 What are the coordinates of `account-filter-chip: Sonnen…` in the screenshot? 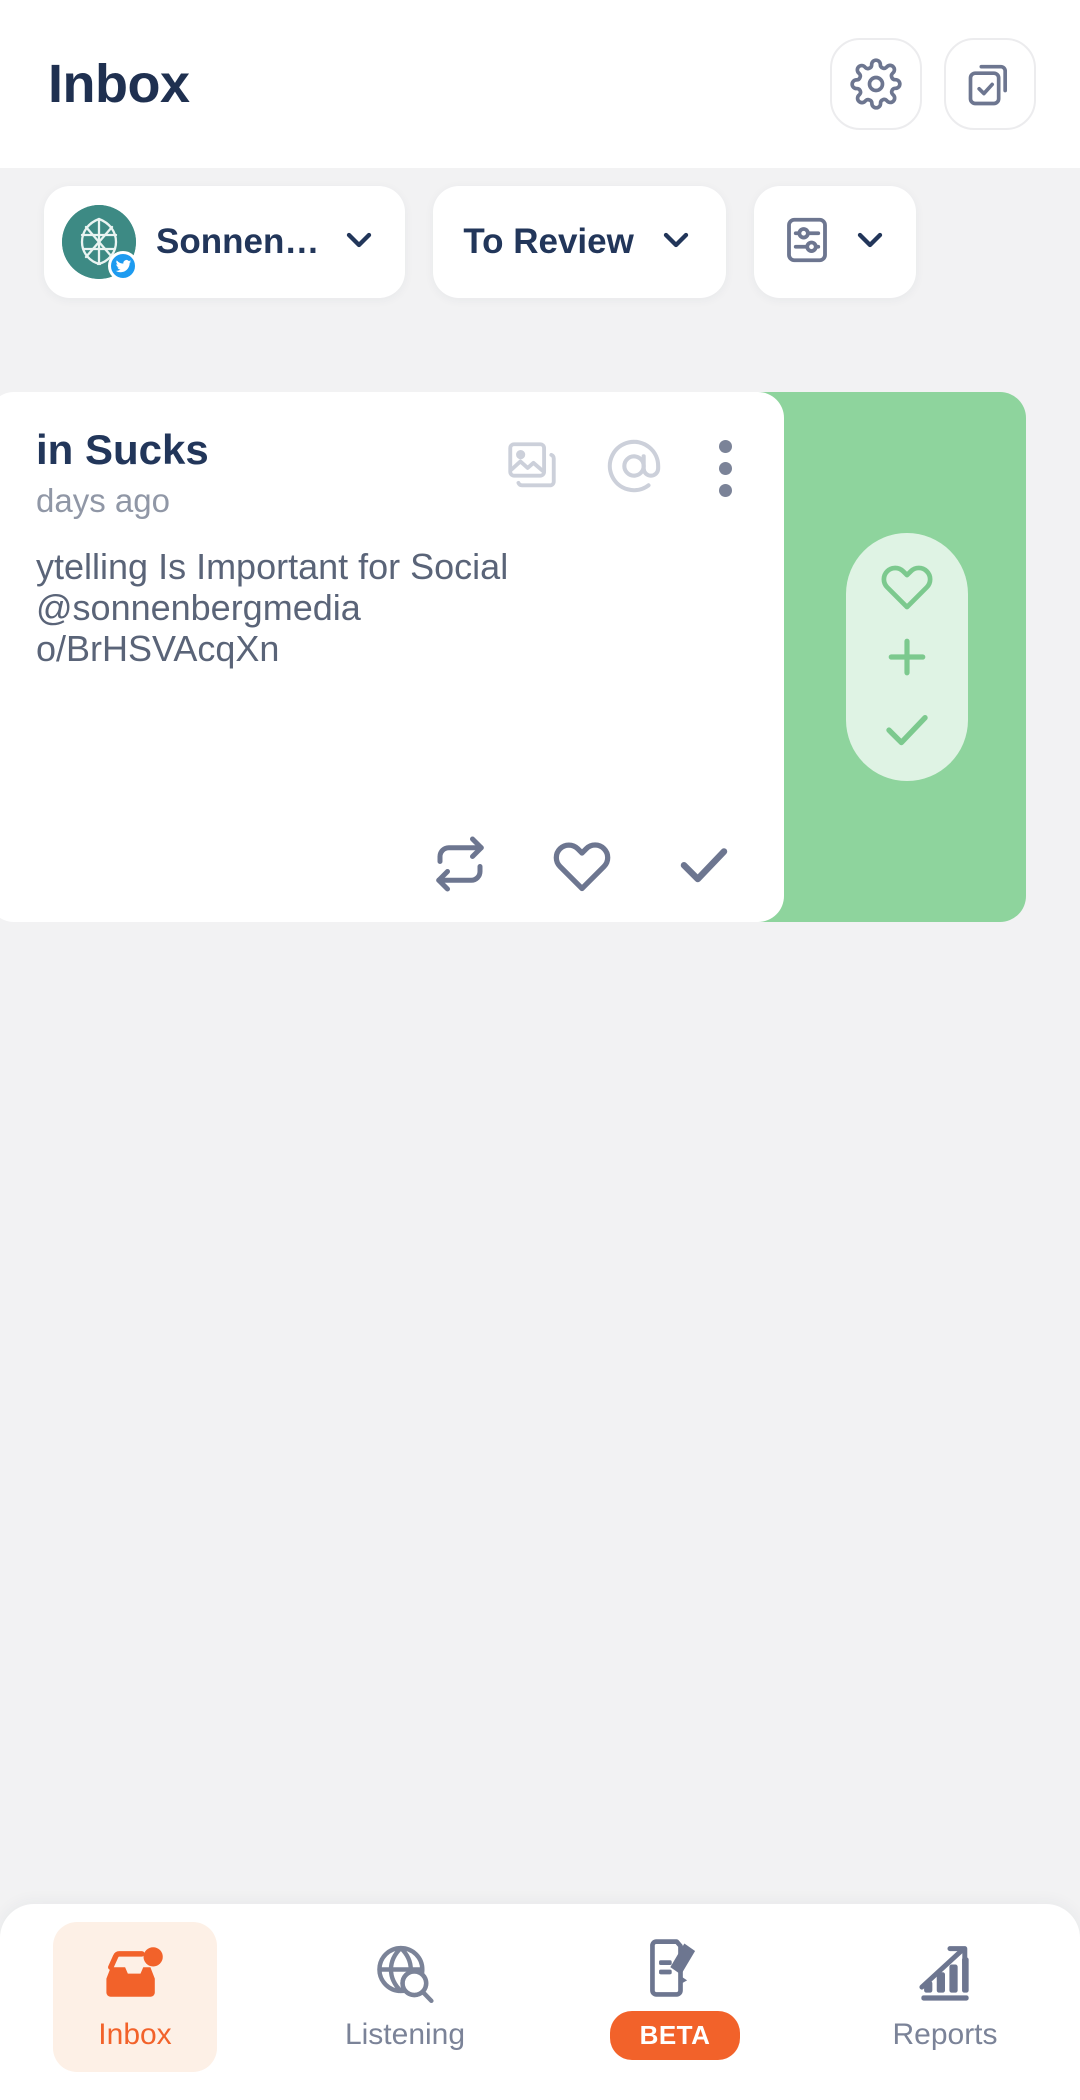 It's located at (225, 242).